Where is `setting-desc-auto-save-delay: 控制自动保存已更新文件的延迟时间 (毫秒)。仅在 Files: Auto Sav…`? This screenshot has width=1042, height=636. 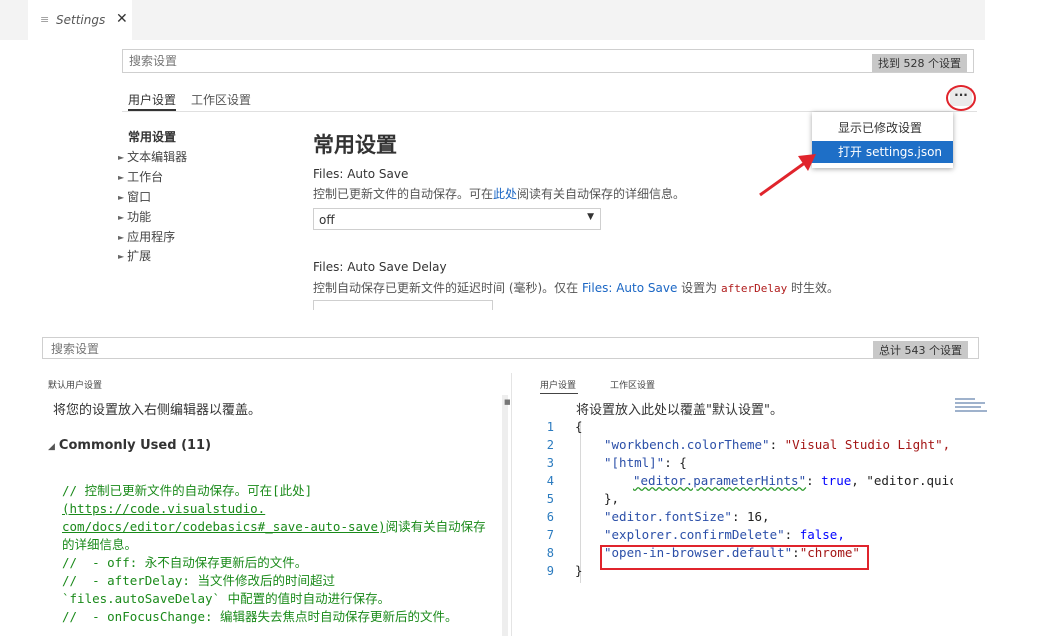 setting-desc-auto-save-delay: 控制自动保存已更新文件的延迟时间 (毫秒)。仅在 Files: Auto Sav… is located at coordinates (576, 287).